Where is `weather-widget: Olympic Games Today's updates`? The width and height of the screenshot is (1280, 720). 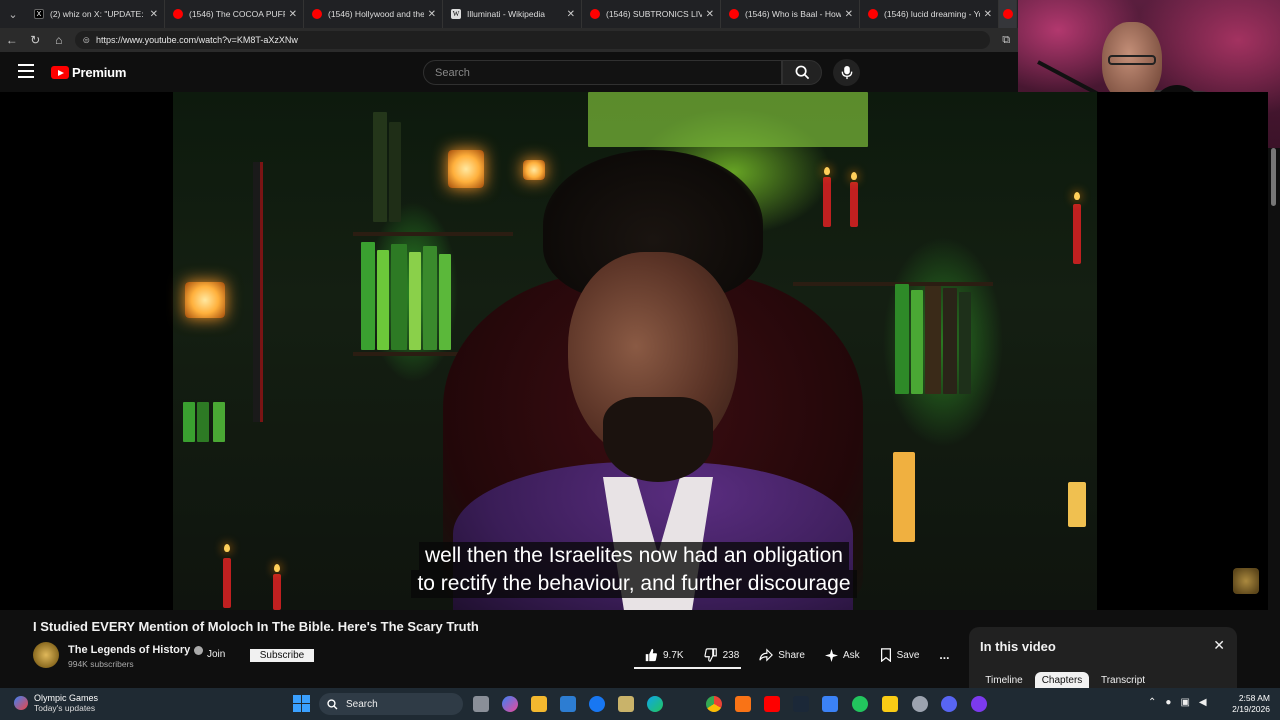
weather-widget: Olympic Games Today's updates is located at coordinates (56, 703).